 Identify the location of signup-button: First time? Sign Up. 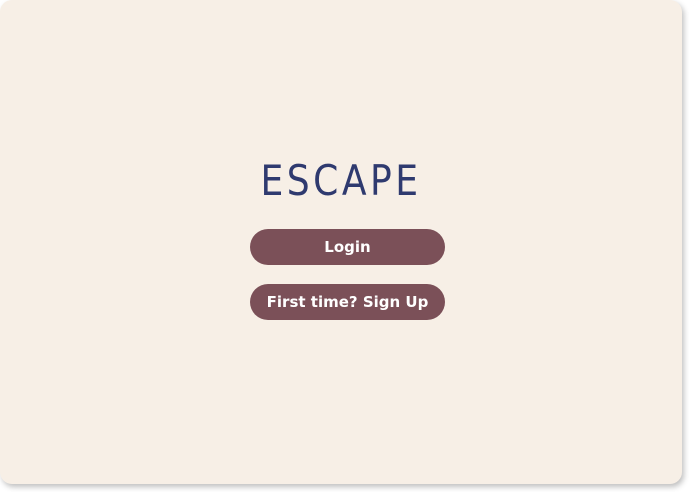
(347, 302).